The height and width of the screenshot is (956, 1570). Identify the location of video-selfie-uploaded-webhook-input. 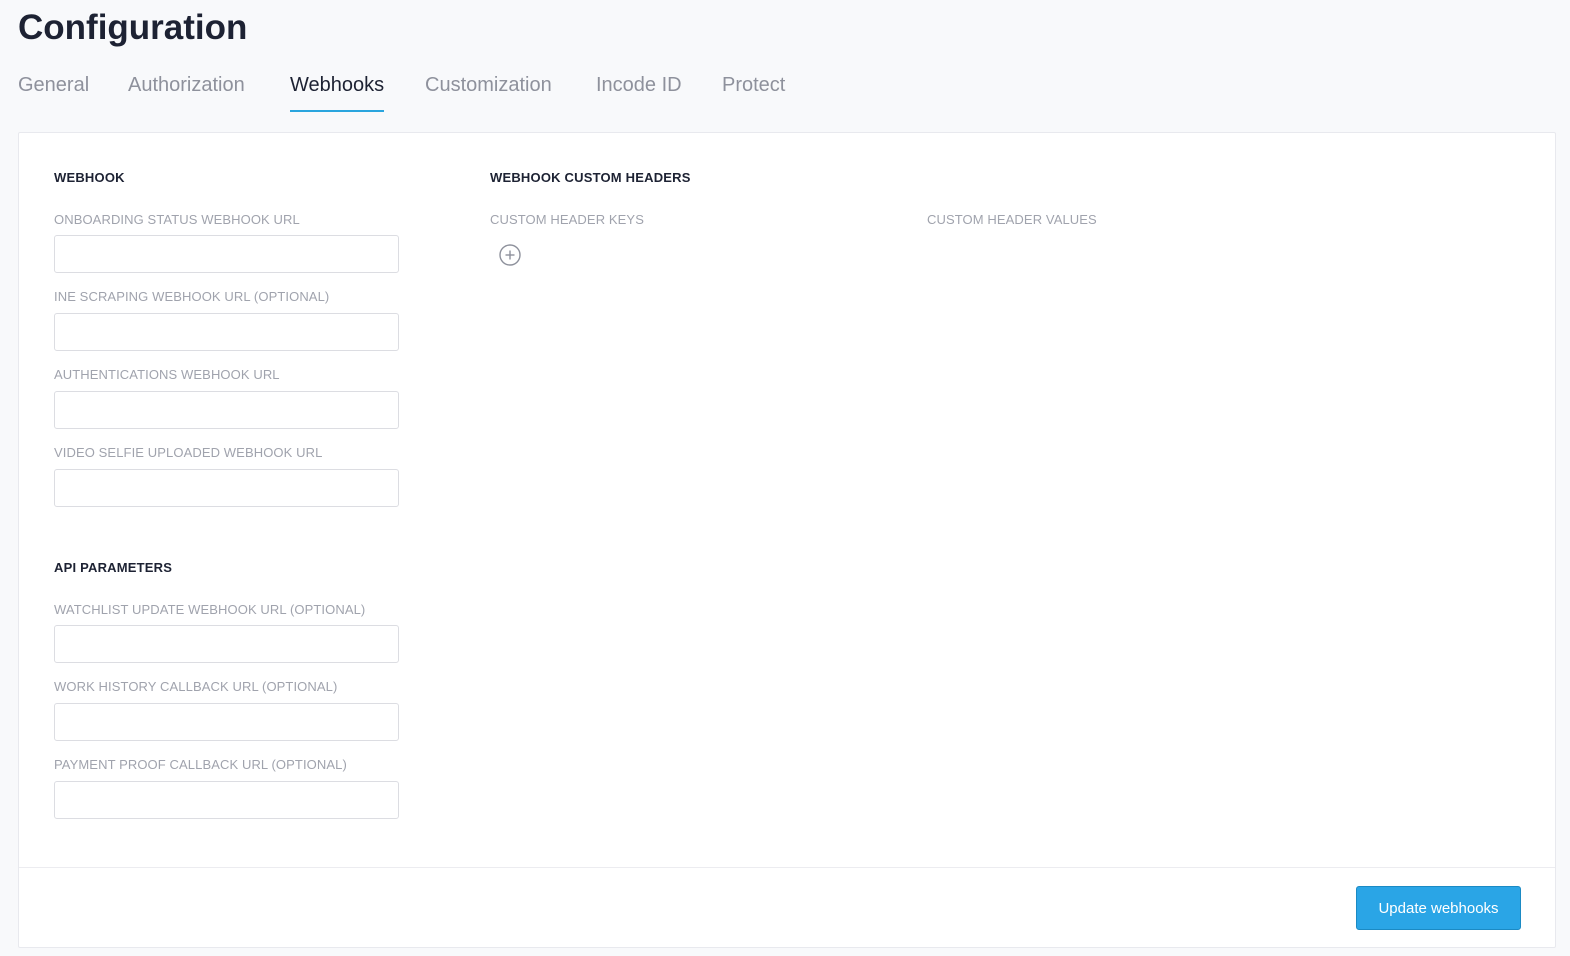
(226, 488).